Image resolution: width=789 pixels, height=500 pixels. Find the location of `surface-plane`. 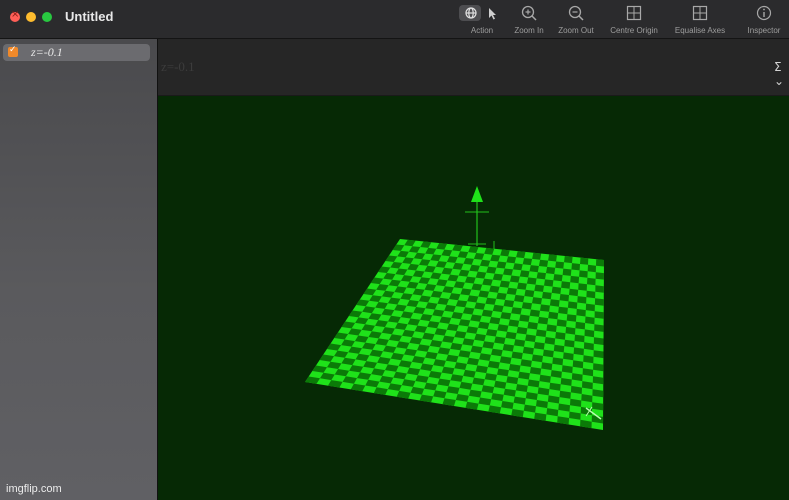

surface-plane is located at coordinates (454, 334).